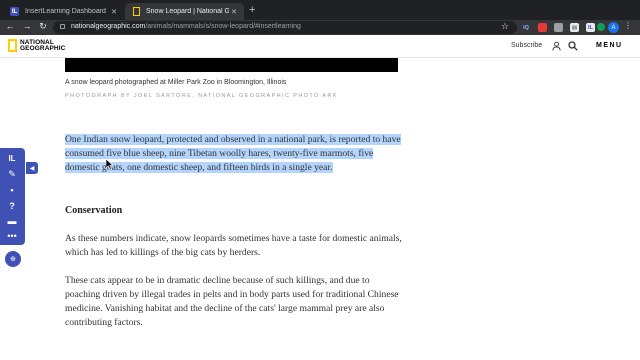  Describe the element at coordinates (526, 45) in the screenshot. I see `subscribe-link: Subscribe` at that location.